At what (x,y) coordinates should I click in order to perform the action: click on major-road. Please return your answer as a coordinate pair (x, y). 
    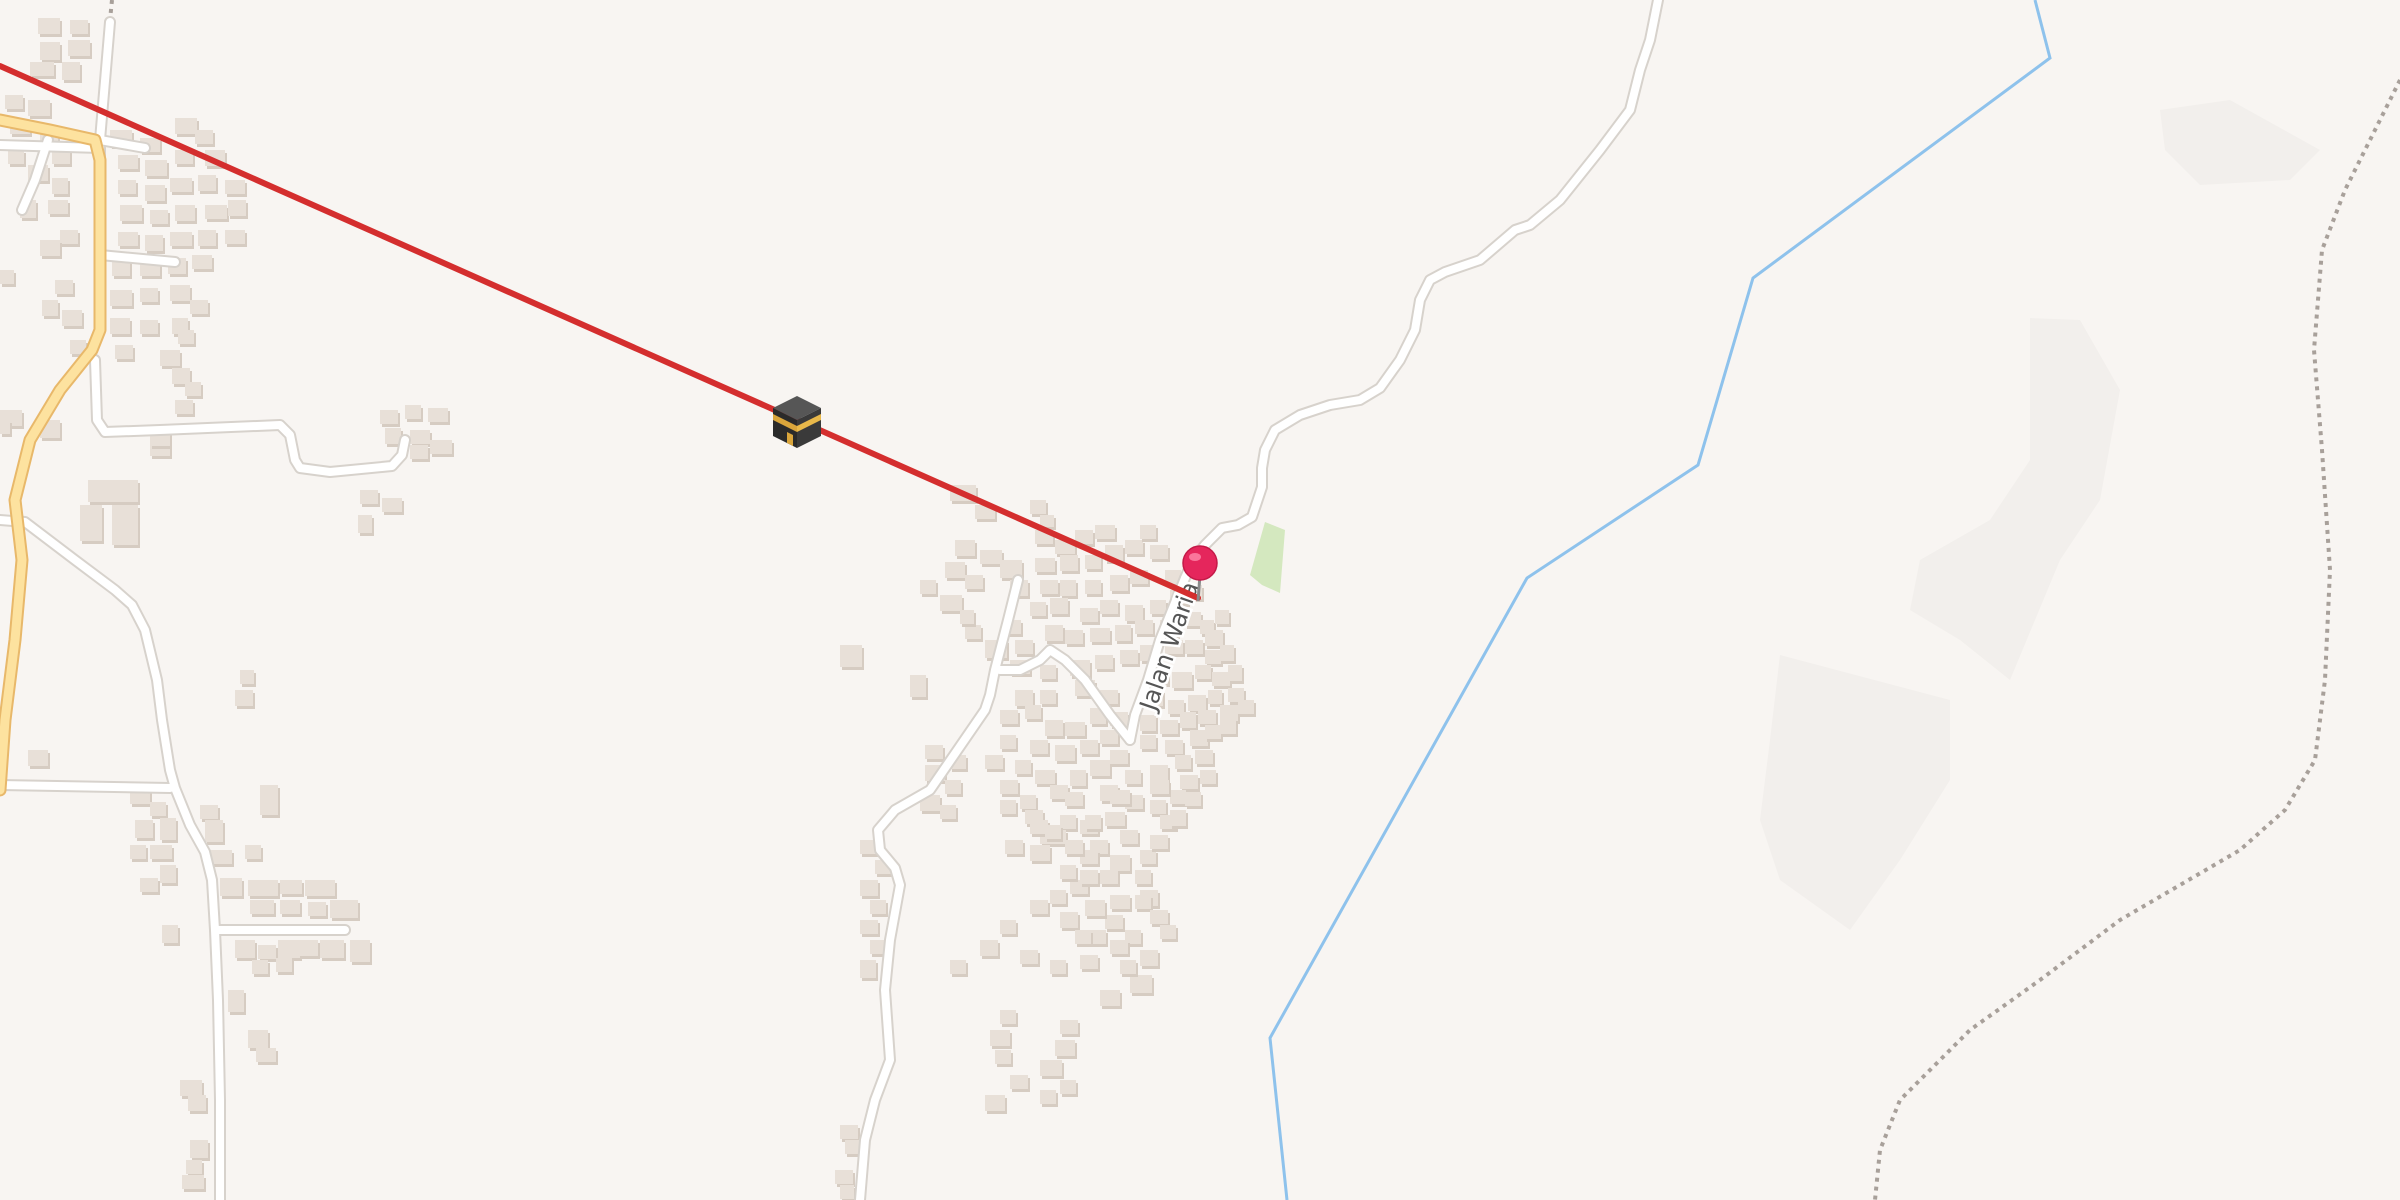
    Looking at the image, I should click on (53, 455).